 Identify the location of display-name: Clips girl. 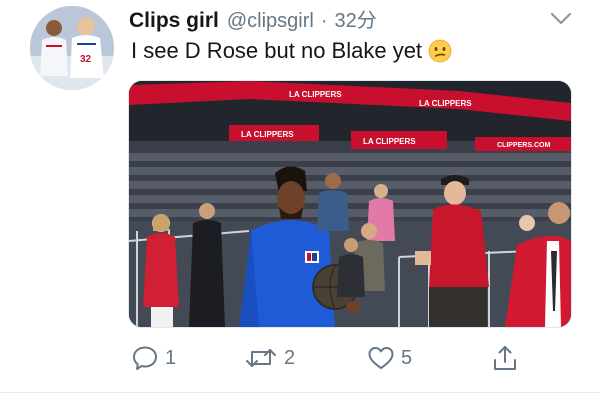
(174, 21).